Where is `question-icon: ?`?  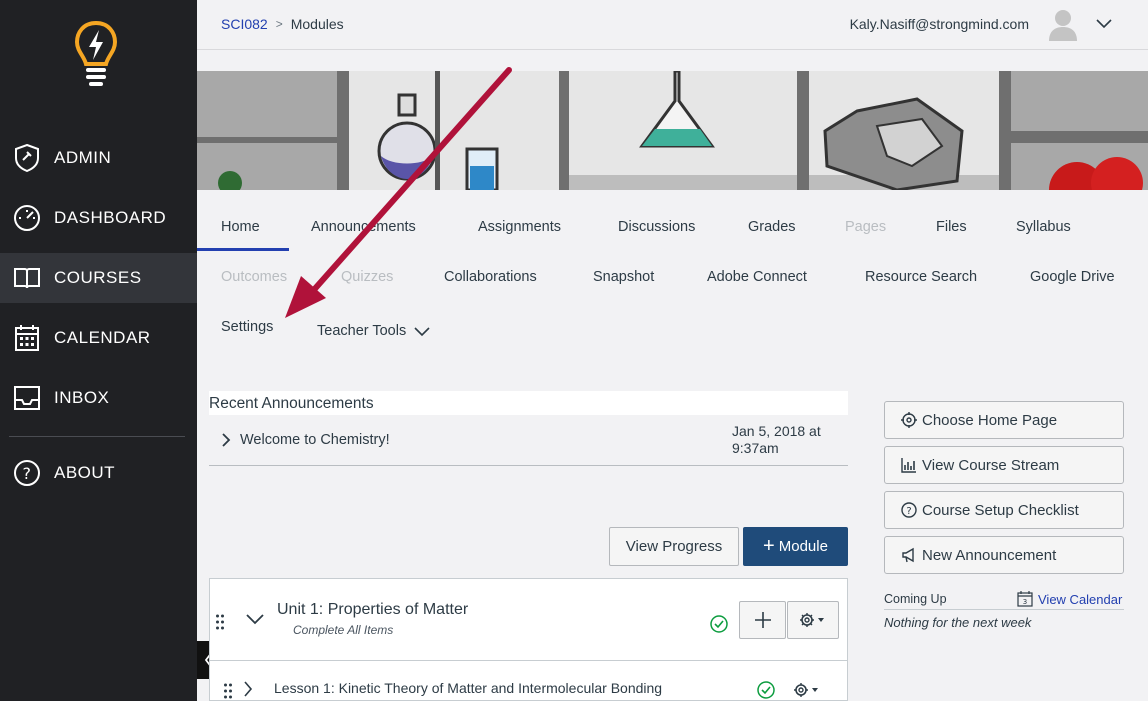
question-icon: ? is located at coordinates (909, 510).